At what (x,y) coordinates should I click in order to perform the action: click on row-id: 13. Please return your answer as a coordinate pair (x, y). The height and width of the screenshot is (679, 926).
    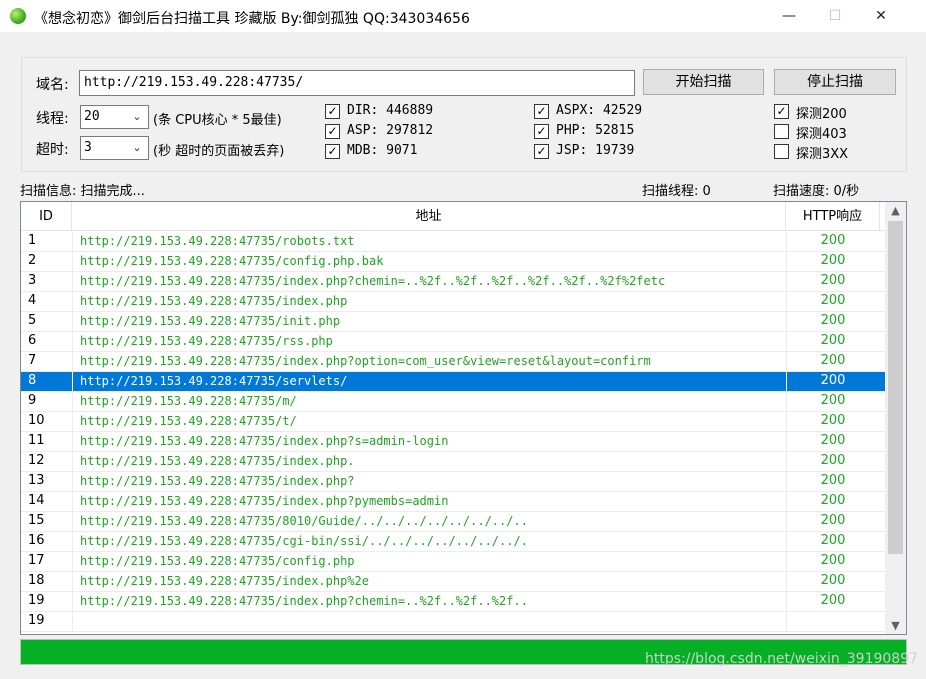
    Looking at the image, I should click on (36, 480).